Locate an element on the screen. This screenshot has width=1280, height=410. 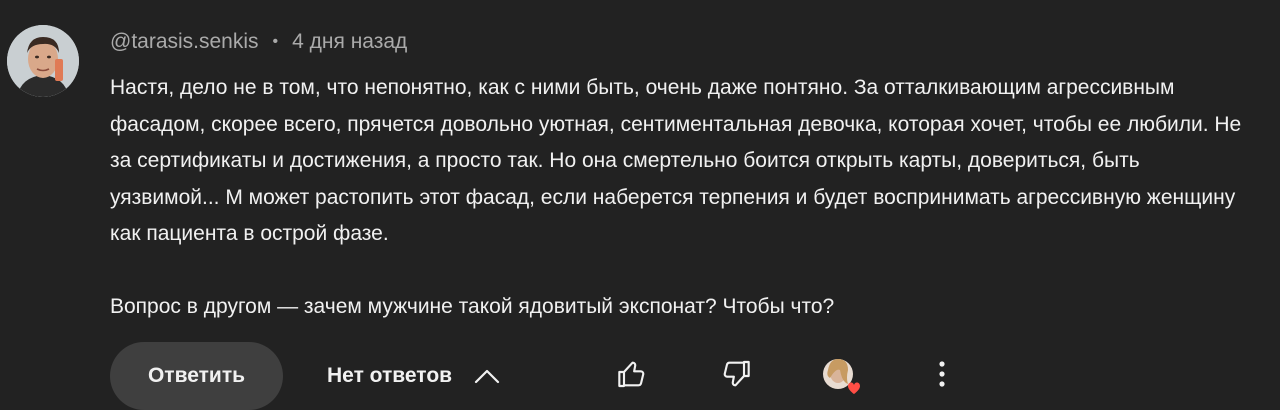
creator-heart-badge is located at coordinates (841, 377).